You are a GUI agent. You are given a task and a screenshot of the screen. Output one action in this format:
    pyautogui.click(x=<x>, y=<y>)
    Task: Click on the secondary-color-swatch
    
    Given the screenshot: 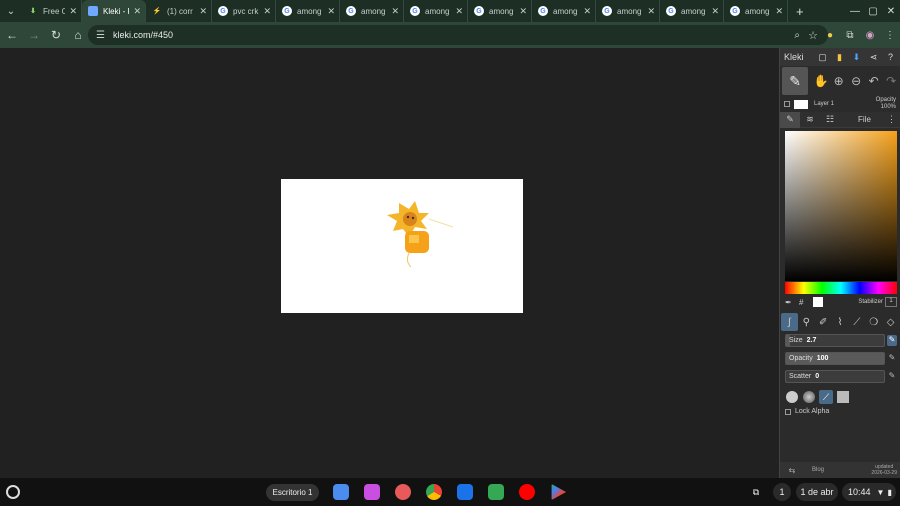 What is the action you would take?
    pyautogui.click(x=818, y=302)
    